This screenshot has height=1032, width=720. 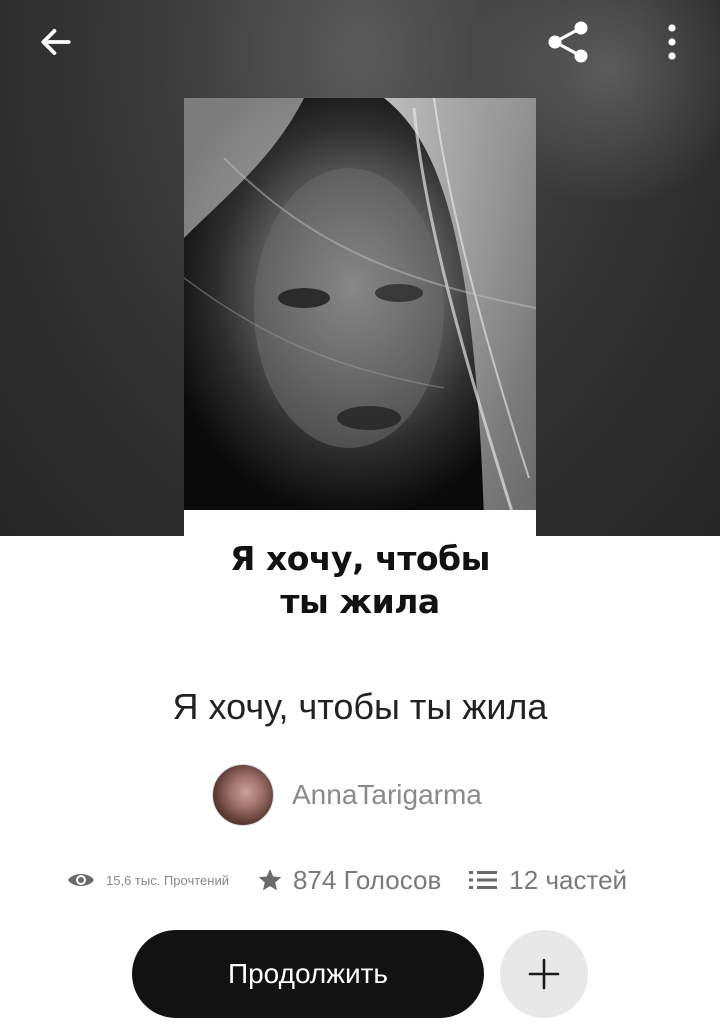 I want to click on list-icon, so click(x=483, y=880).